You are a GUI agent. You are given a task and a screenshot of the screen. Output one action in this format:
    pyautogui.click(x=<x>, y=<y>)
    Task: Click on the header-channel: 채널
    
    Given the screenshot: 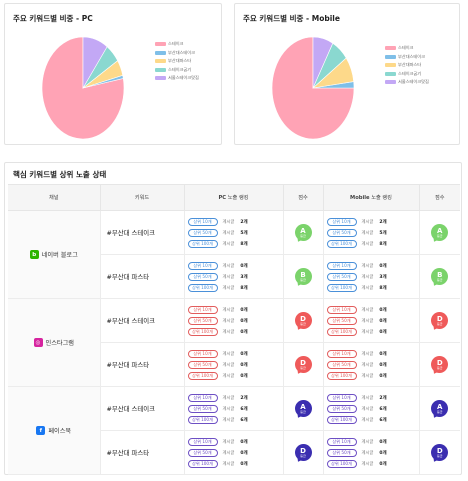 What is the action you would take?
    pyautogui.click(x=54, y=197)
    